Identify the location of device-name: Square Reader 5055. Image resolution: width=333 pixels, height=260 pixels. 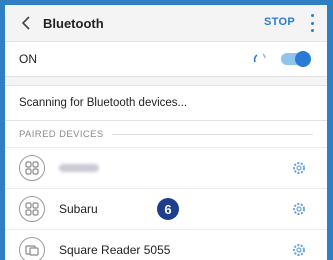
(115, 250).